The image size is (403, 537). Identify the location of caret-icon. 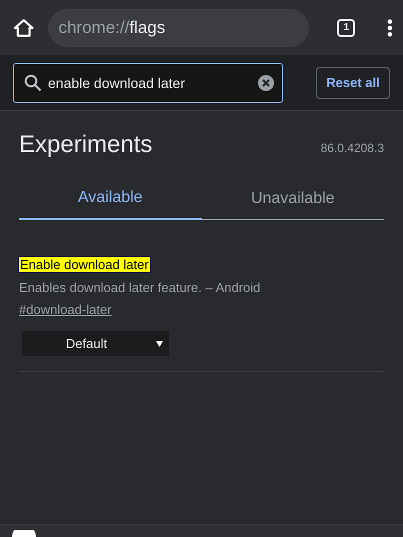
(159, 344).